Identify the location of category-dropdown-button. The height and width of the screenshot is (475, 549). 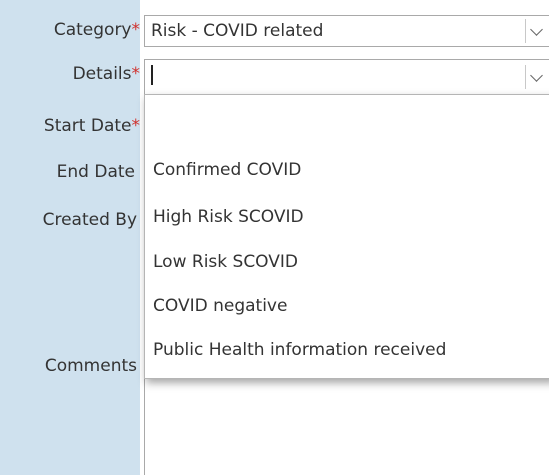
(536, 31).